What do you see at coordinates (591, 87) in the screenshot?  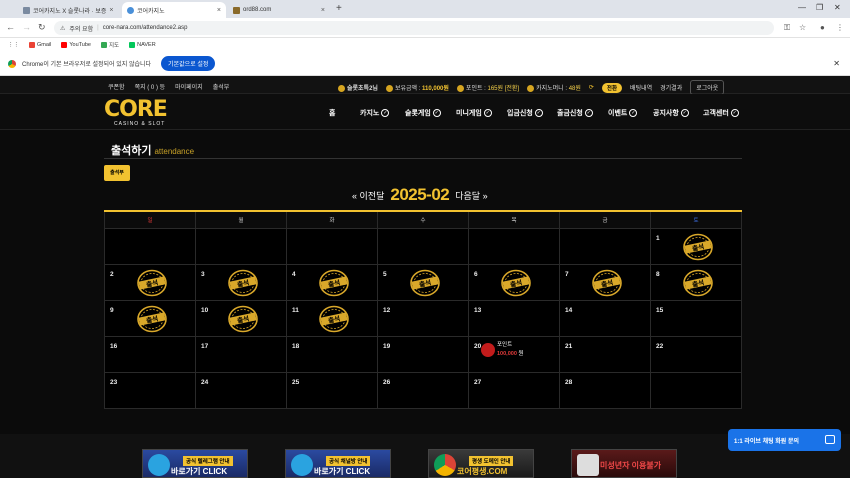 I see `refresh-icon: ⟳` at bounding box center [591, 87].